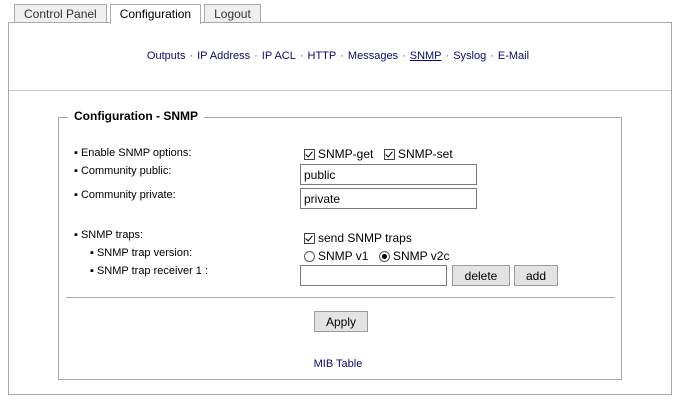 The height and width of the screenshot is (401, 676). I want to click on community-private-input, so click(388, 198).